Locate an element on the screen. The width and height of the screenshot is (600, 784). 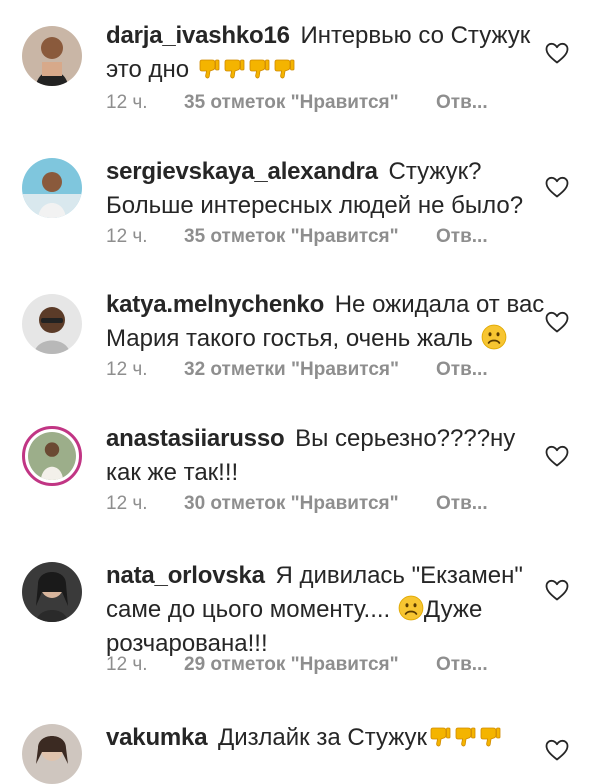
comment-username: sergievskaya_alexandra is located at coordinates (242, 171).